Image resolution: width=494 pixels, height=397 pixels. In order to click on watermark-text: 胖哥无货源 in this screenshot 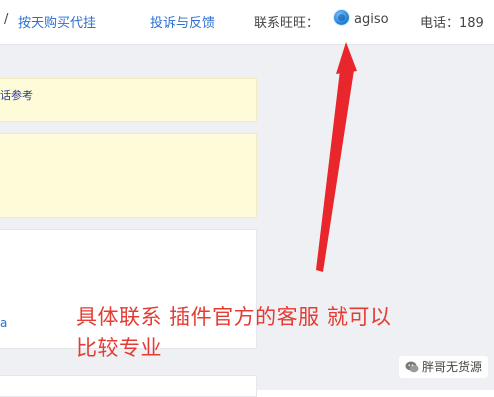, I will do `click(452, 367)`.